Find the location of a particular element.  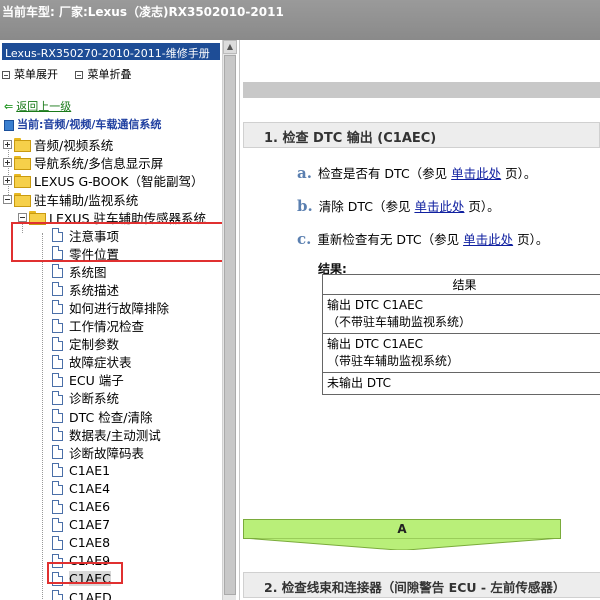

scroll-up-icon: ▲ is located at coordinates (230, 47).